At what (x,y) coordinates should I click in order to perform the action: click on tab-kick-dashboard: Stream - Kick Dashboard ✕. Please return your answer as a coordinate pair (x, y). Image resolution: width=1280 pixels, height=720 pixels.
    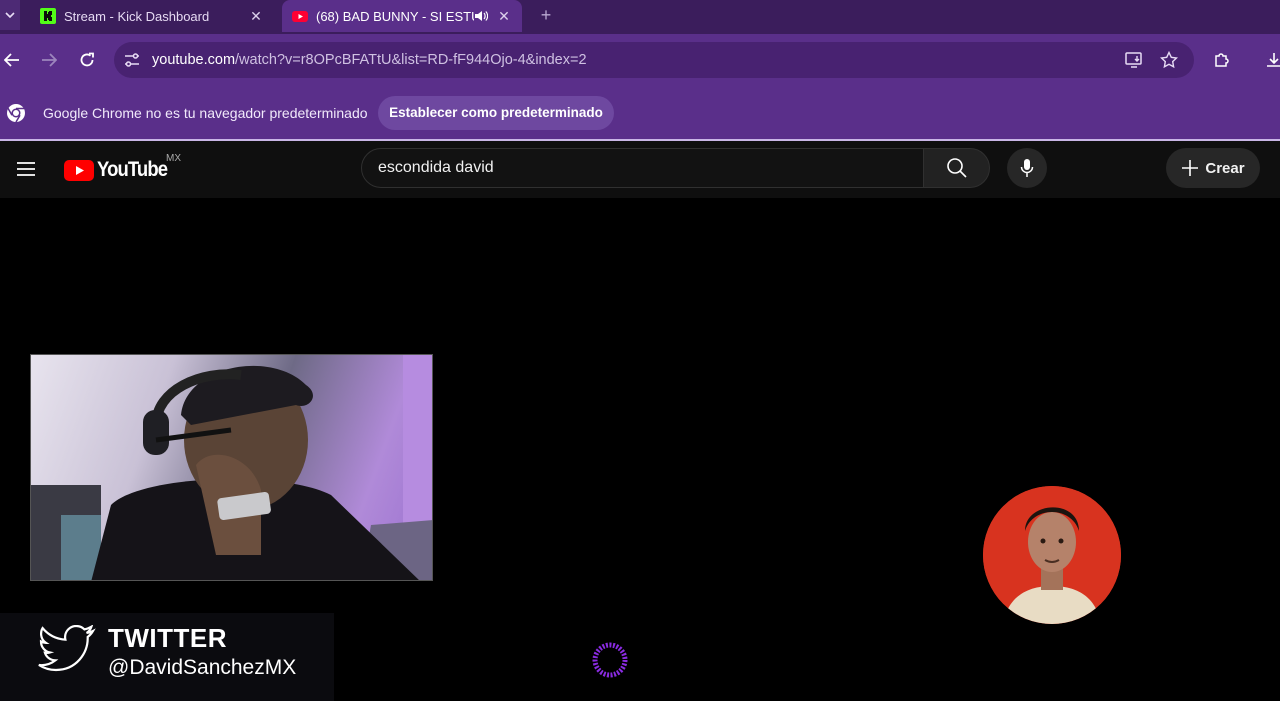
    Looking at the image, I should click on (152, 16).